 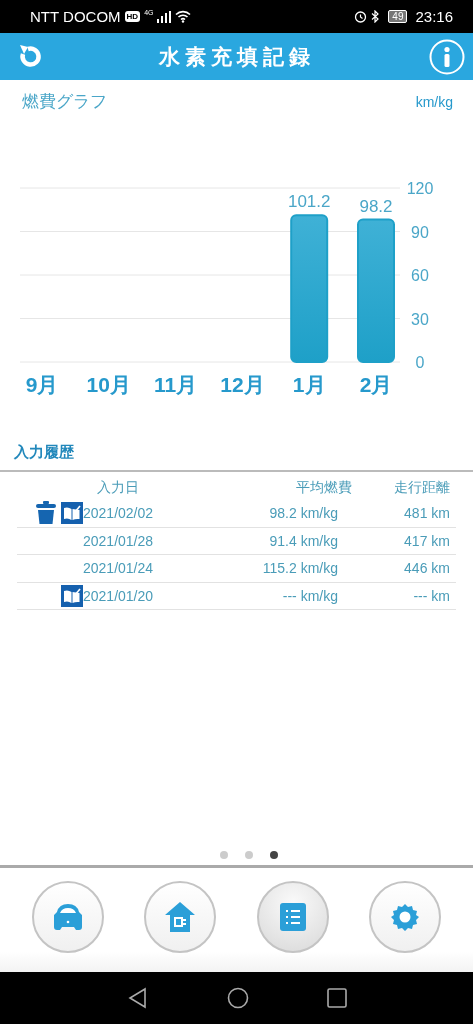 What do you see at coordinates (447, 56) in the screenshot?
I see `info-button` at bounding box center [447, 56].